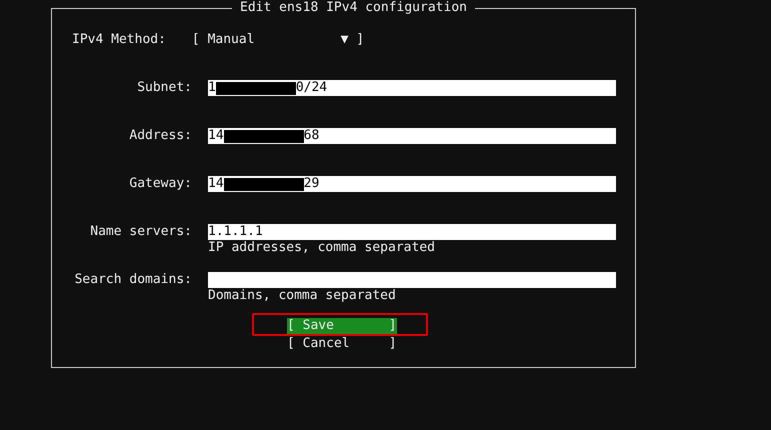 The image size is (771, 430). Describe the element at coordinates (322, 248) in the screenshot. I see `field-hint: IP addresses, comma separated` at that location.